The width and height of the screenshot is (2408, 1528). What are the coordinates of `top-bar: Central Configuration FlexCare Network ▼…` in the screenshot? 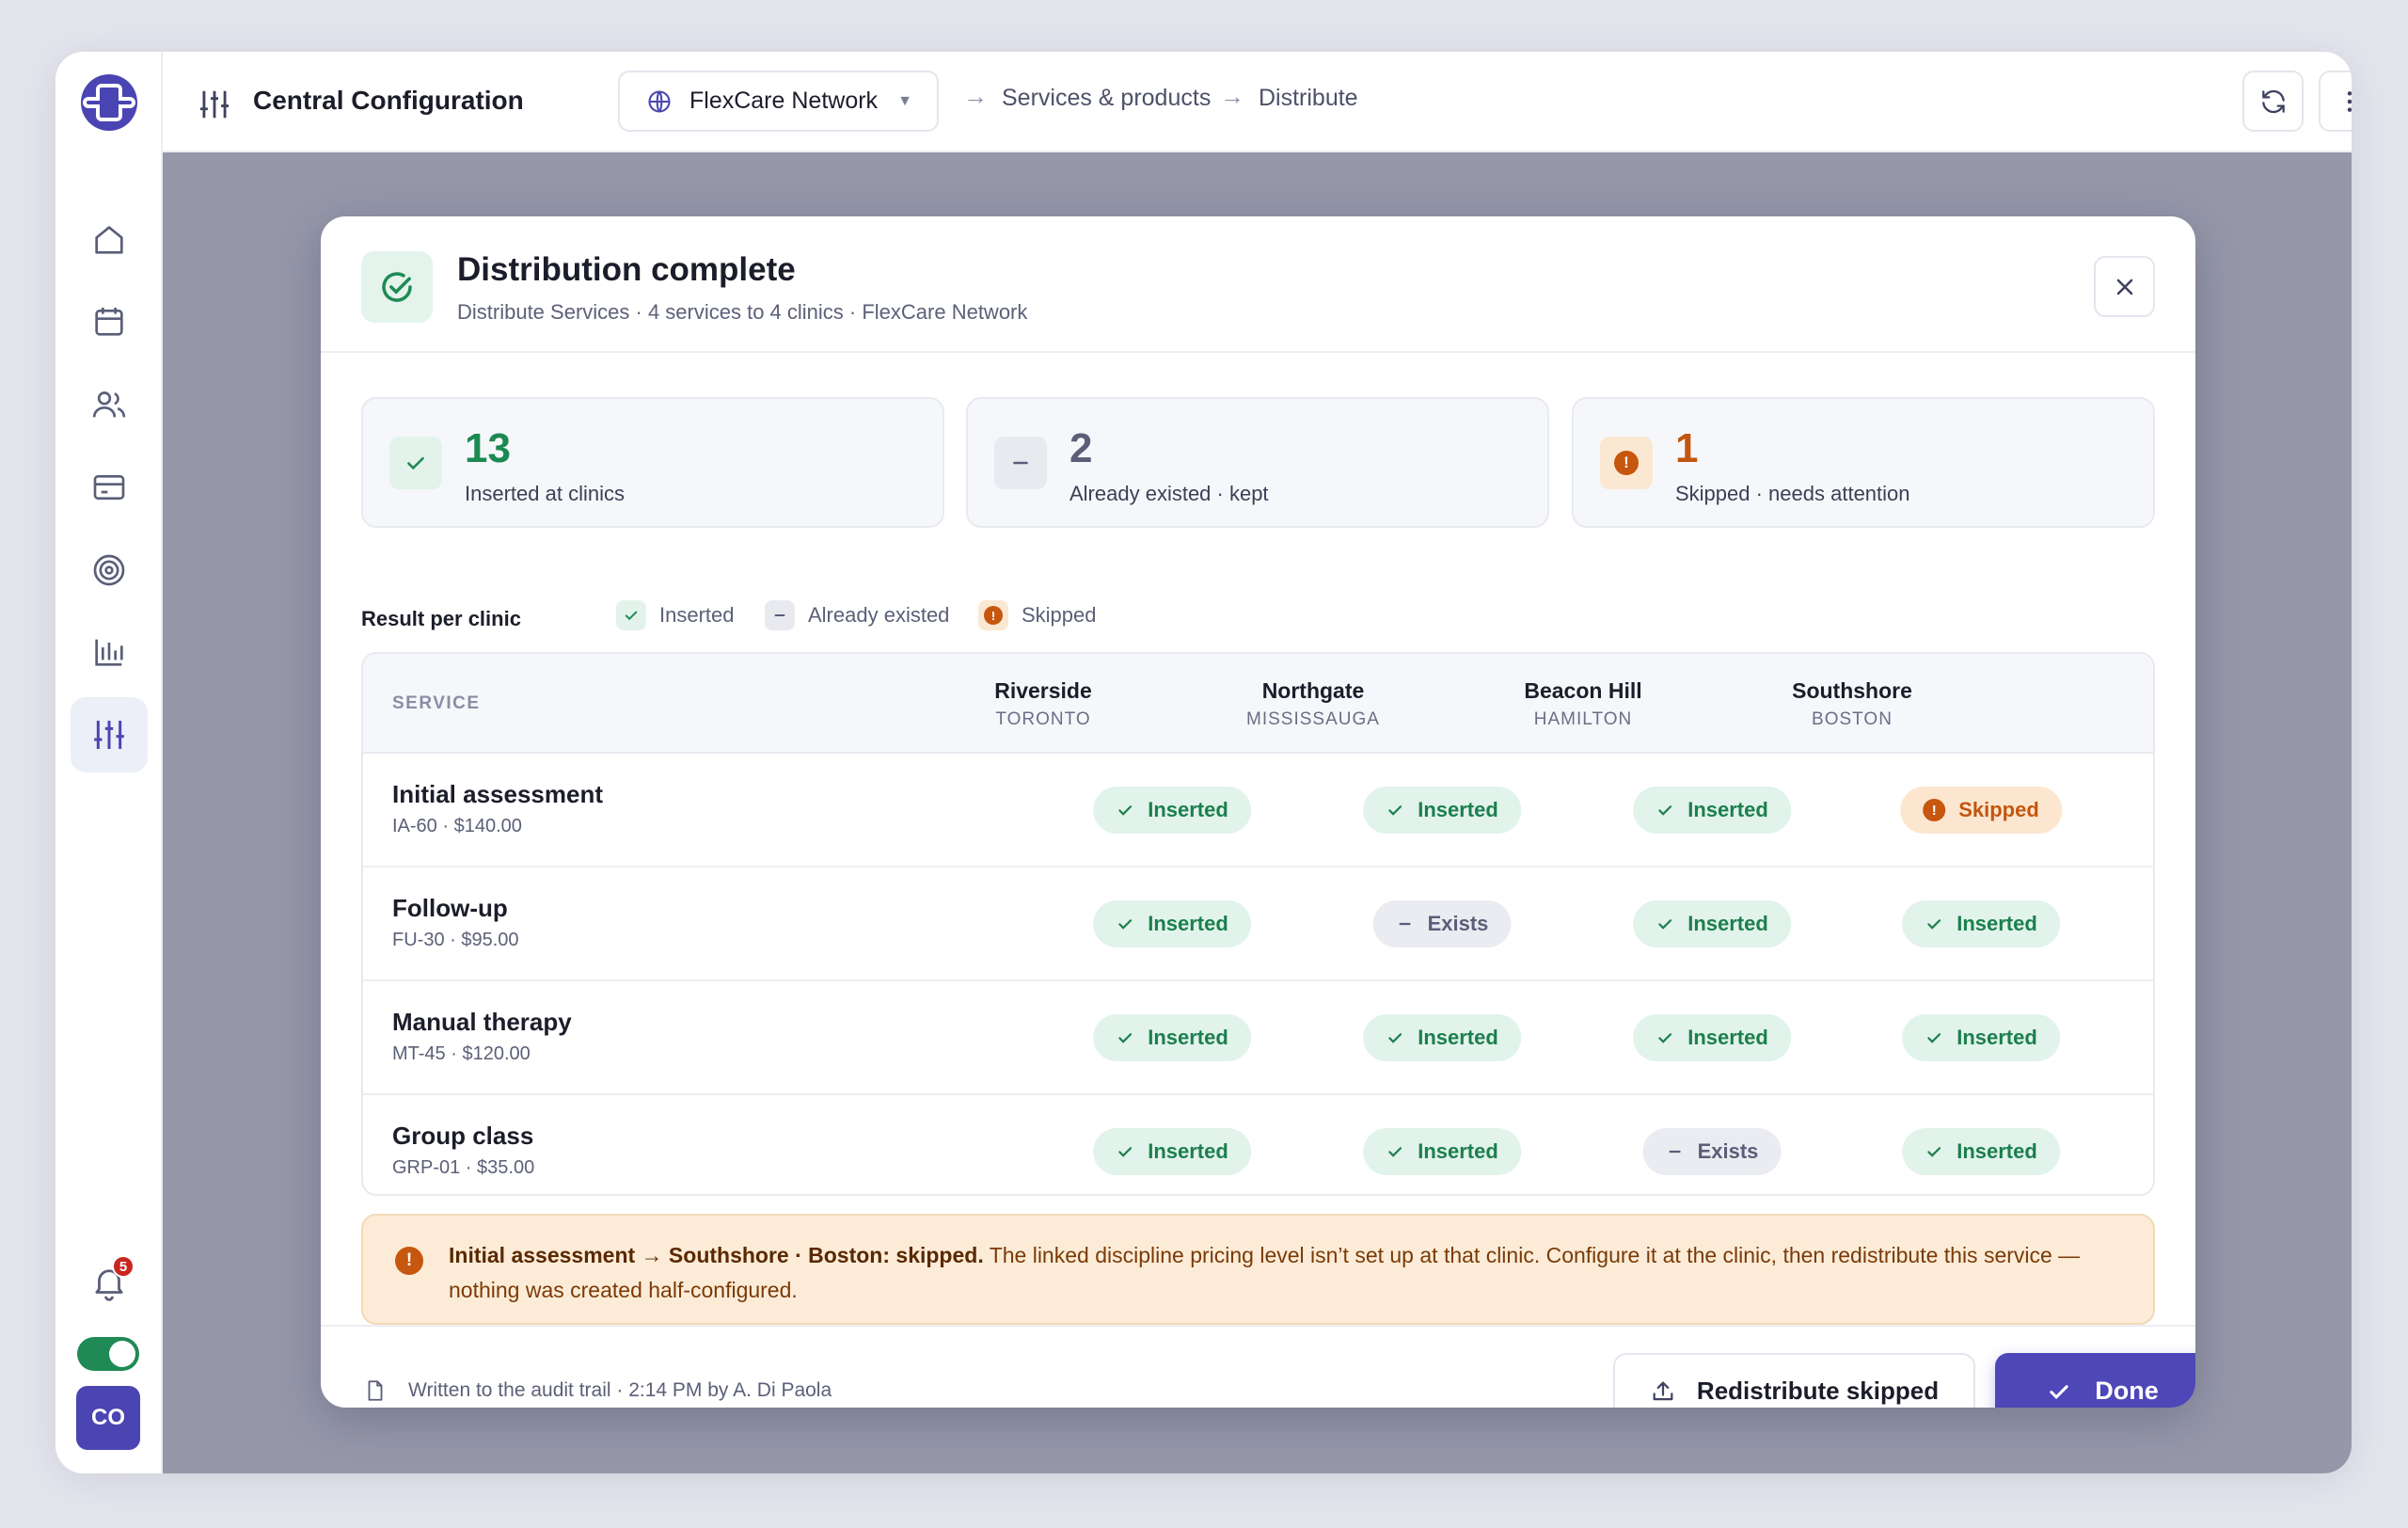 It's located at (1257, 102).